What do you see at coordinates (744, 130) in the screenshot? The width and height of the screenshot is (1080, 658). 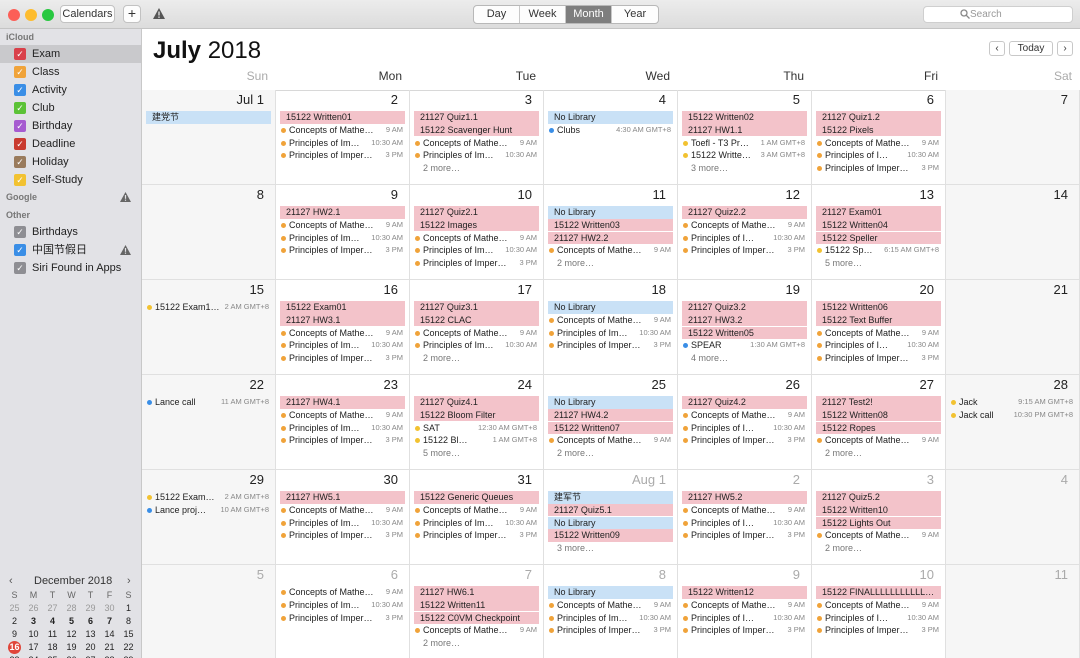 I see `all-day-event: 21127 HW1.1` at bounding box center [744, 130].